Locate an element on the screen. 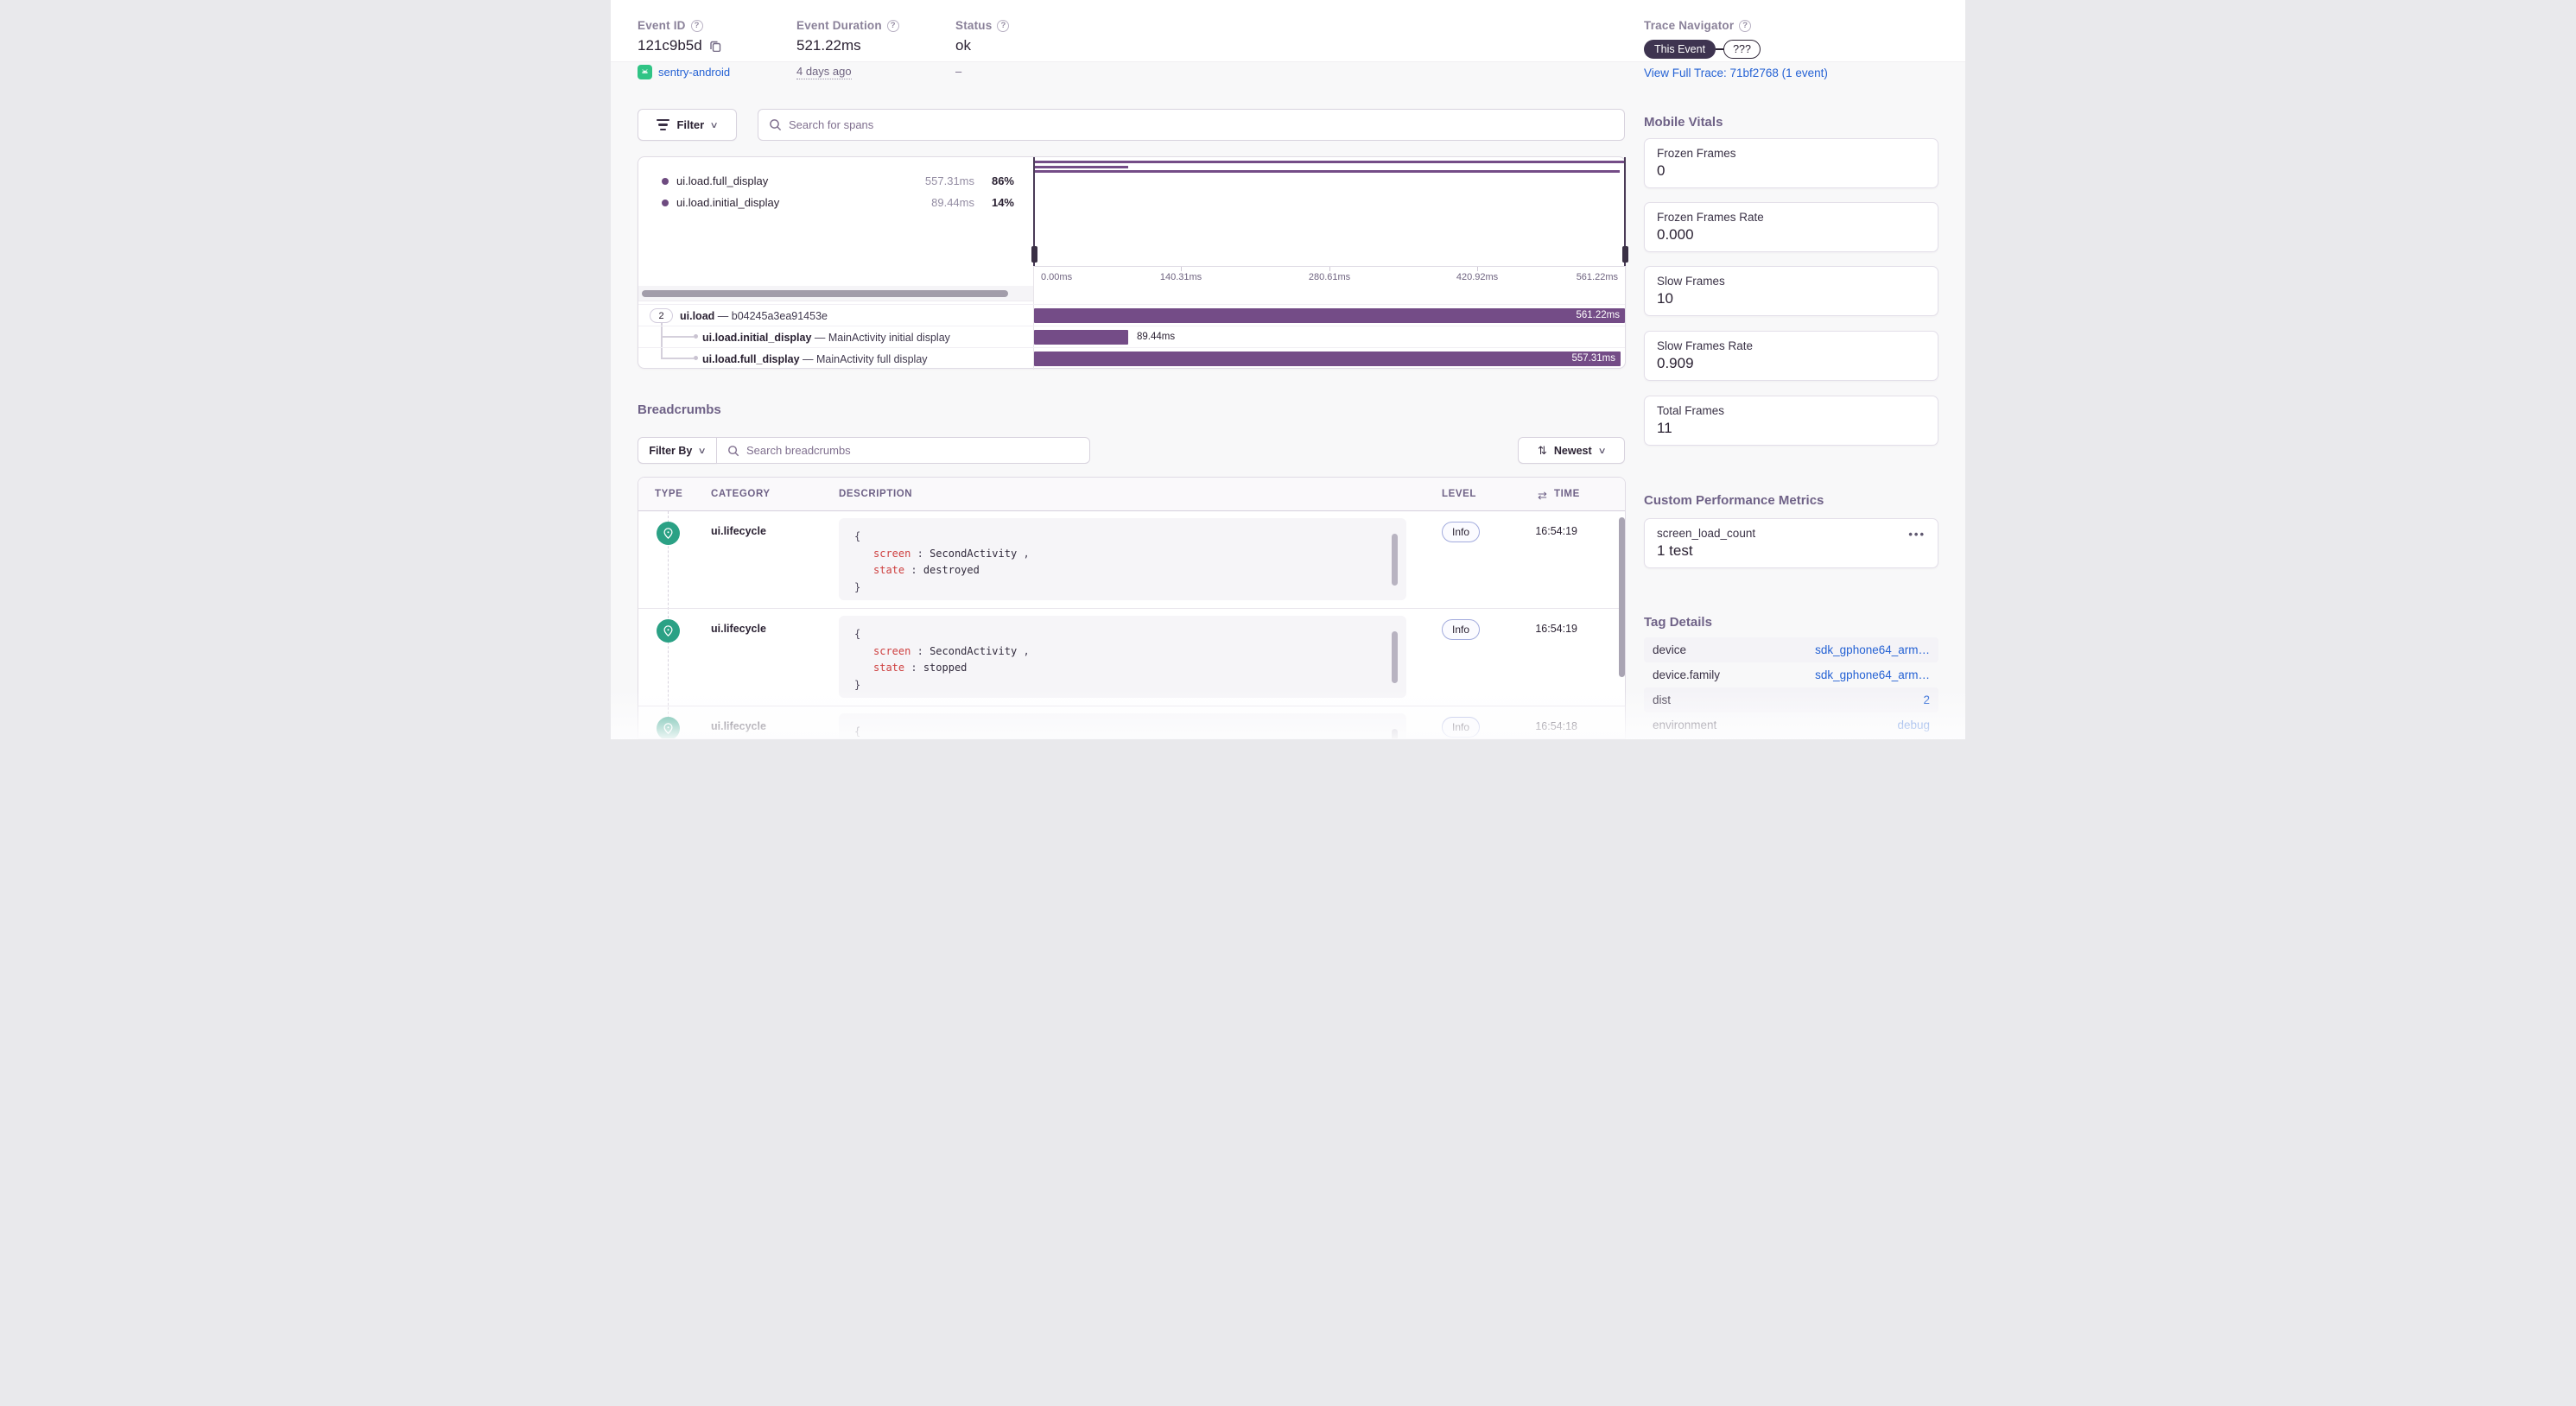 The height and width of the screenshot is (1406, 2576). col-category: CATEGORY is located at coordinates (741, 494).